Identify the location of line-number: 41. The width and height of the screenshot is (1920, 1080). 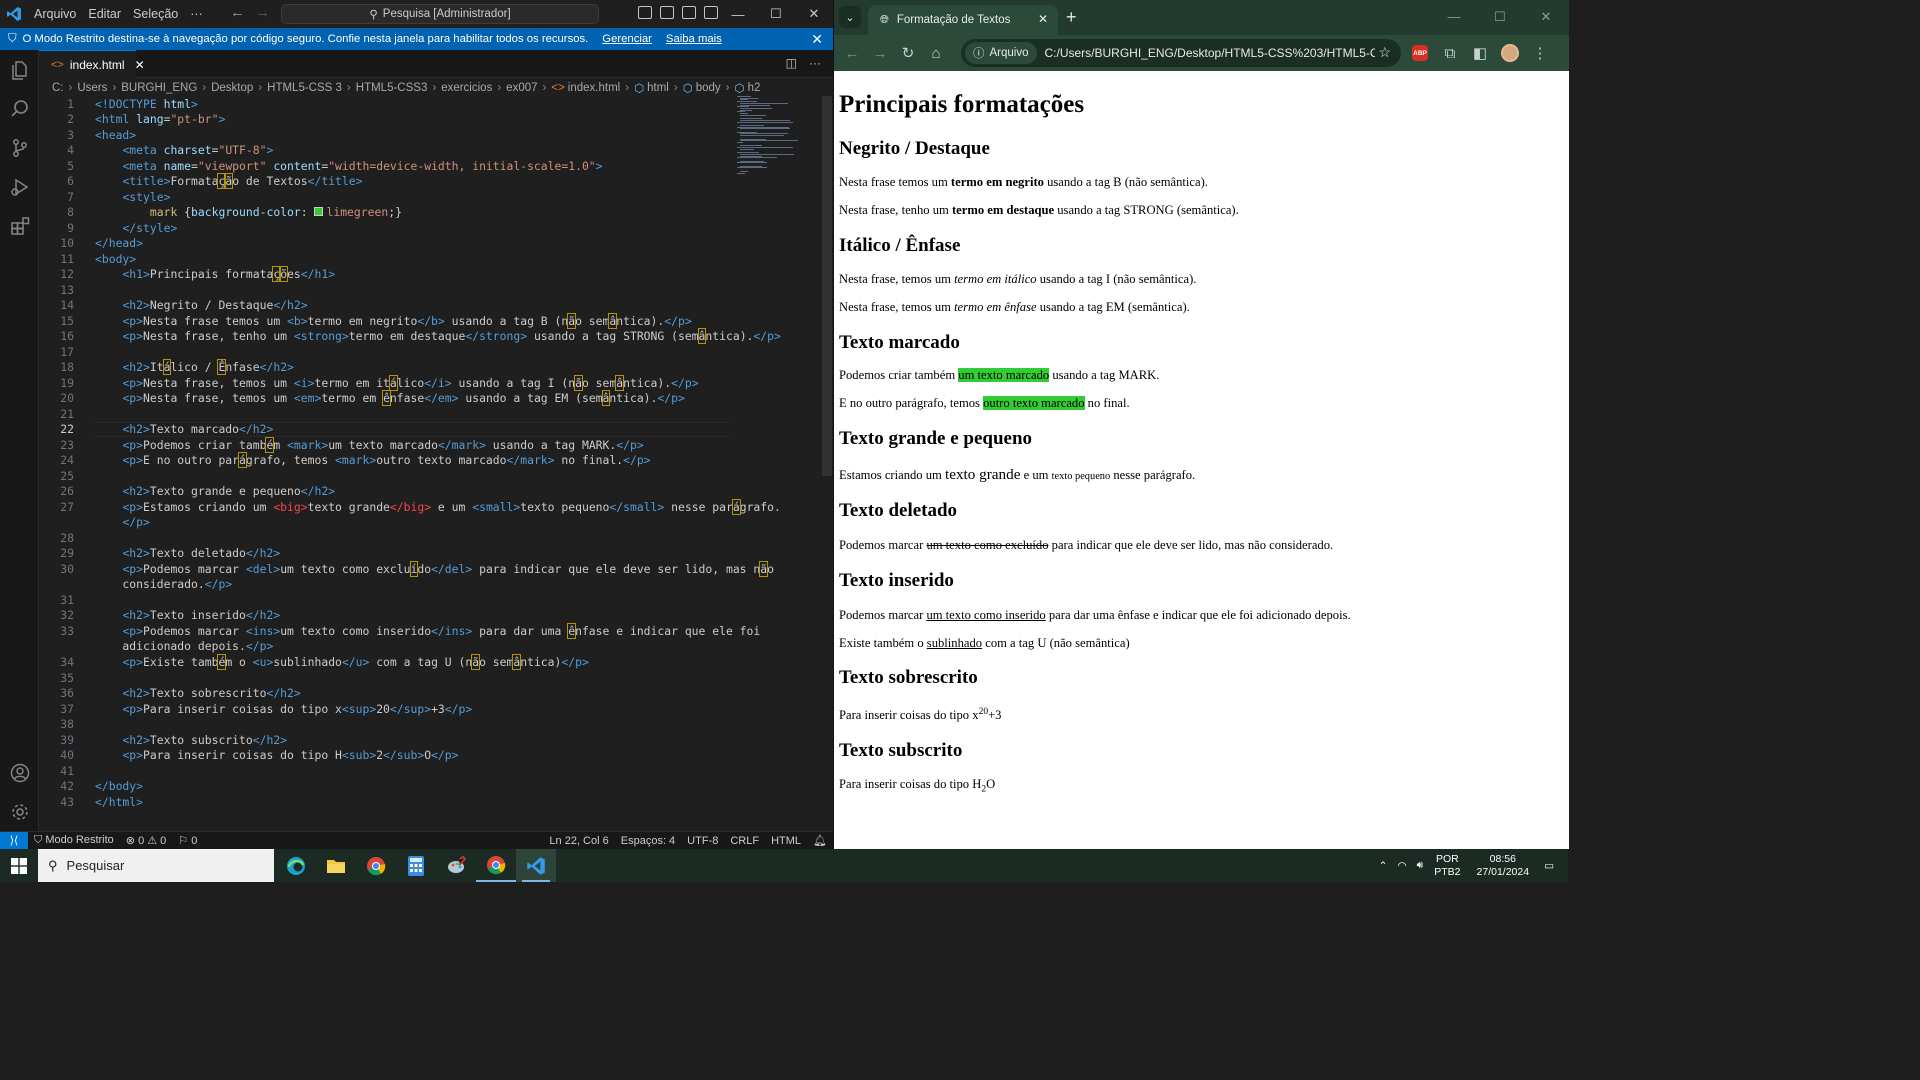
(67, 771).